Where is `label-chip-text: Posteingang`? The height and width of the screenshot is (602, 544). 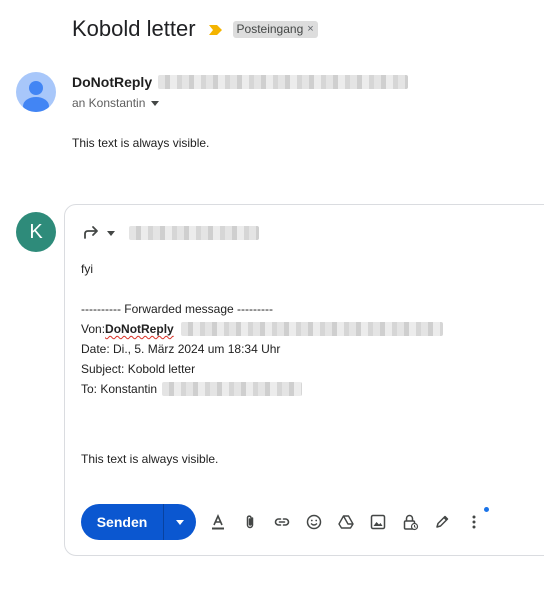 label-chip-text: Posteingang is located at coordinates (270, 28).